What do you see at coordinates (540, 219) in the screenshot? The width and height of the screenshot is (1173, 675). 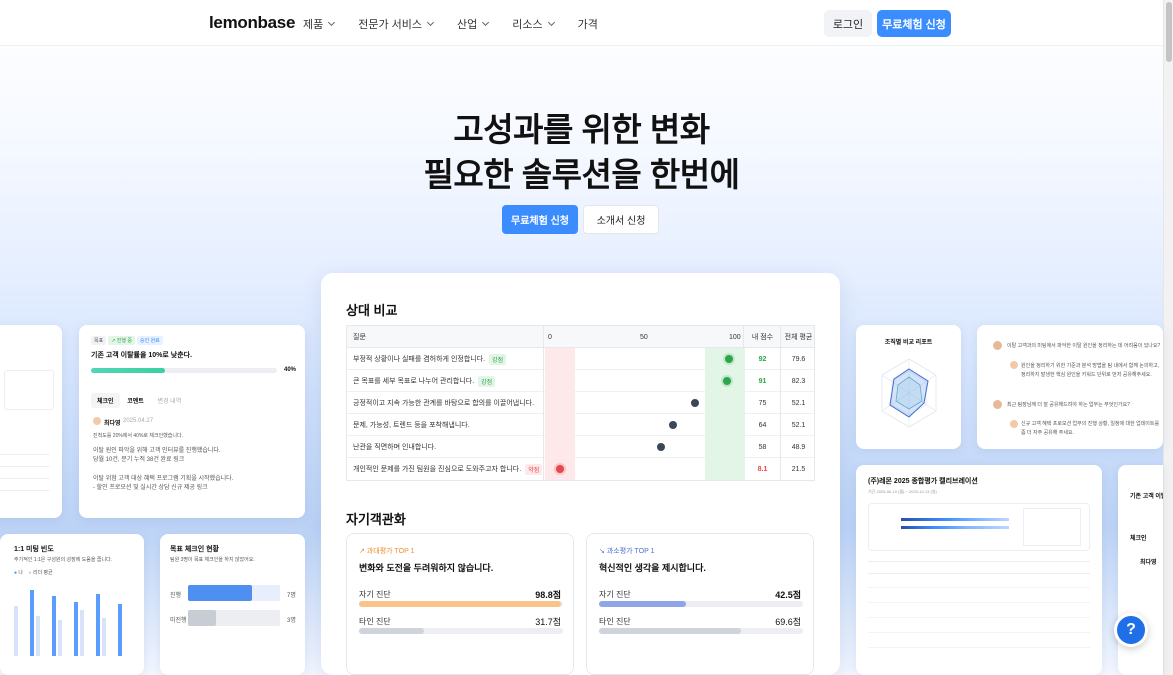 I see `hero-free-trial-button: 무료체험 신청` at bounding box center [540, 219].